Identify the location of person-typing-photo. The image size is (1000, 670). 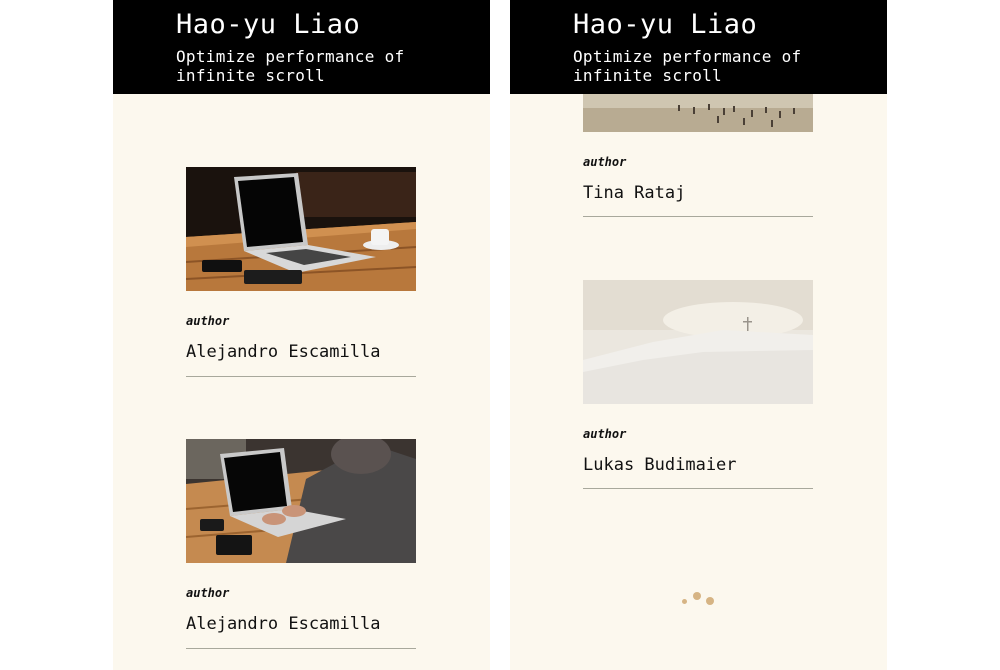
(301, 501).